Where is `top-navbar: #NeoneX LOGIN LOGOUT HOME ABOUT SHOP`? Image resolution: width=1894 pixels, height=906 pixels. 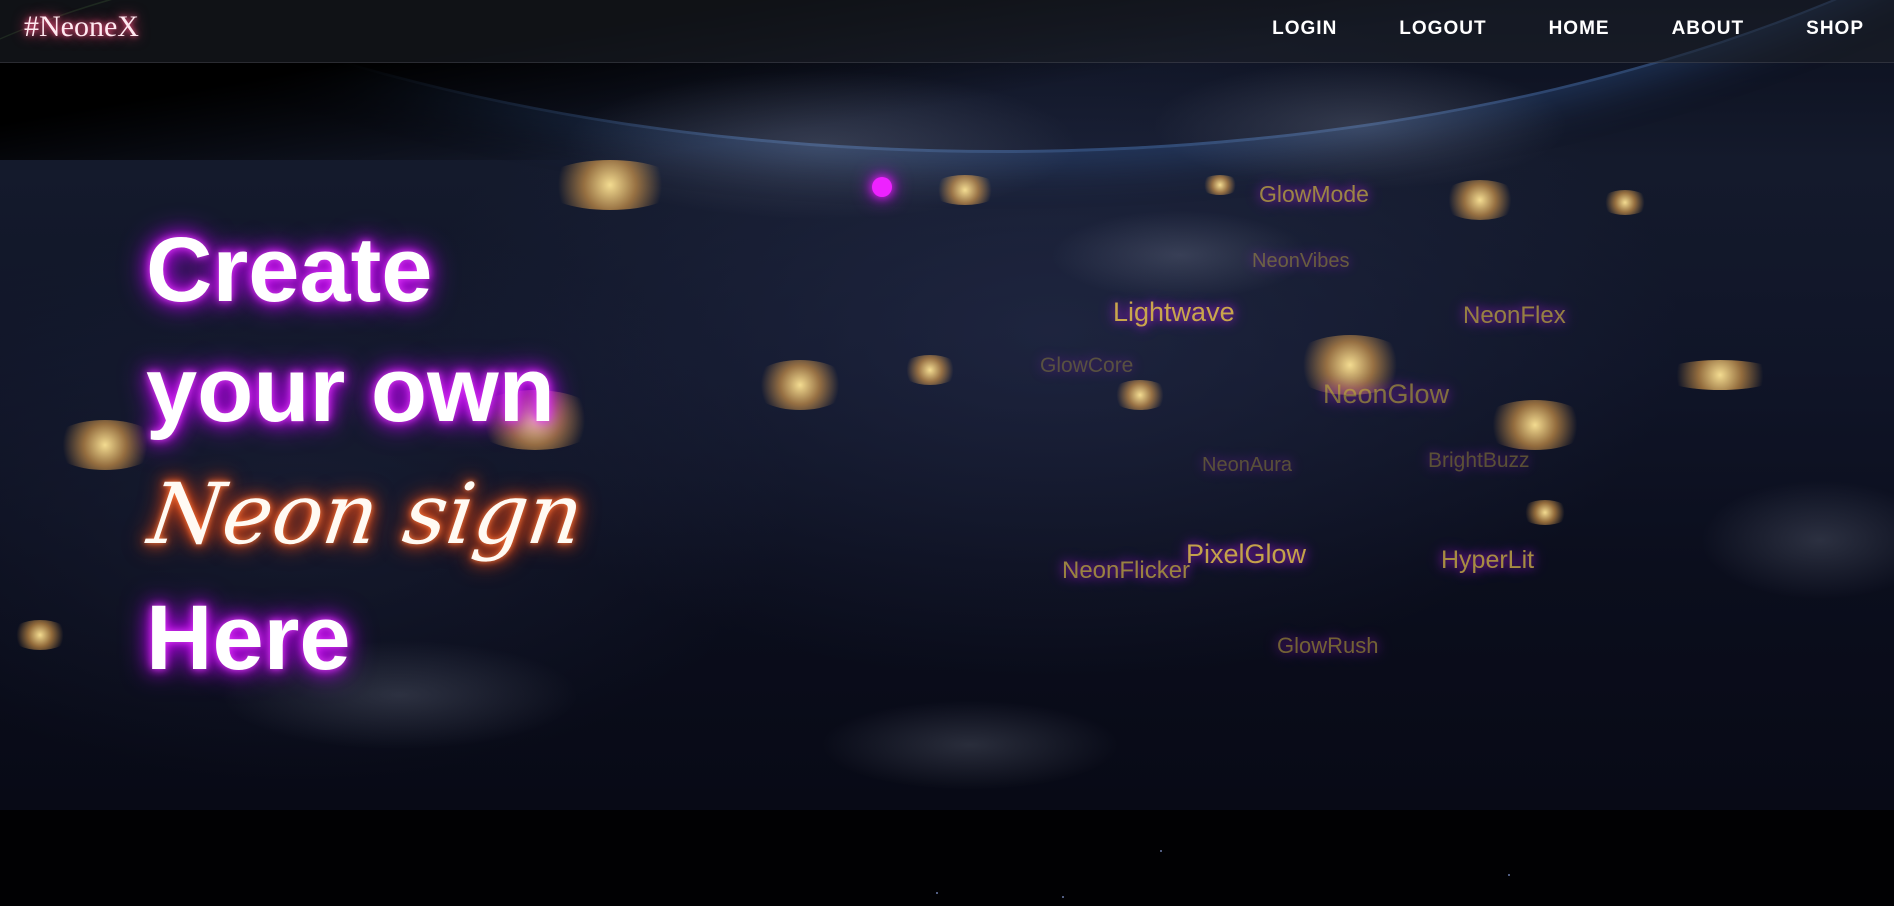 top-navbar: #NeoneX LOGIN LOGOUT HOME ABOUT SHOP is located at coordinates (947, 31).